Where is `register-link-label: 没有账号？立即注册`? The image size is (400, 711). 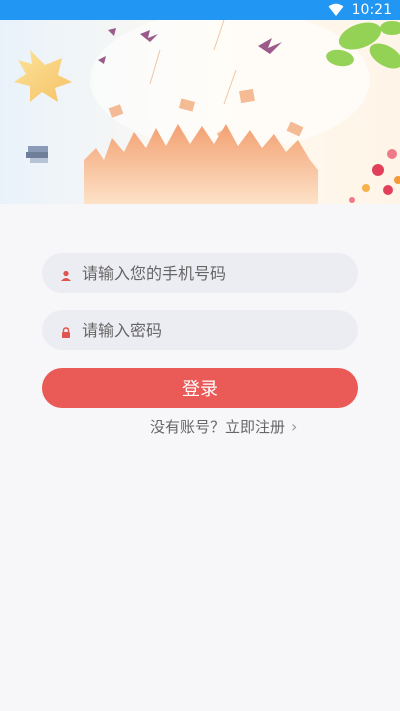
register-link-label: 没有账号？立即注册 is located at coordinates (218, 427).